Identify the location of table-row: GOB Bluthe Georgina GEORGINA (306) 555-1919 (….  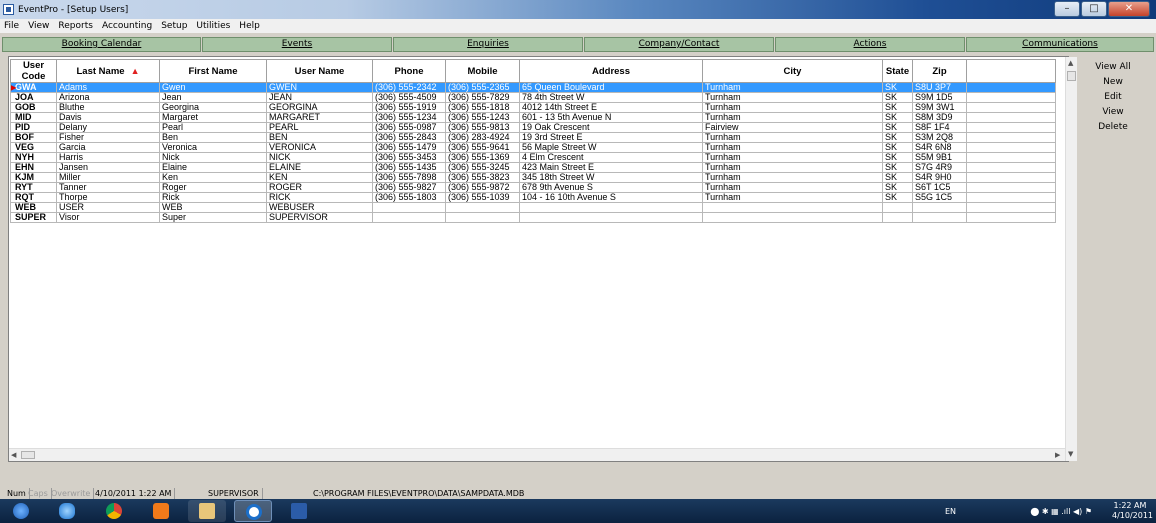
(533, 107).